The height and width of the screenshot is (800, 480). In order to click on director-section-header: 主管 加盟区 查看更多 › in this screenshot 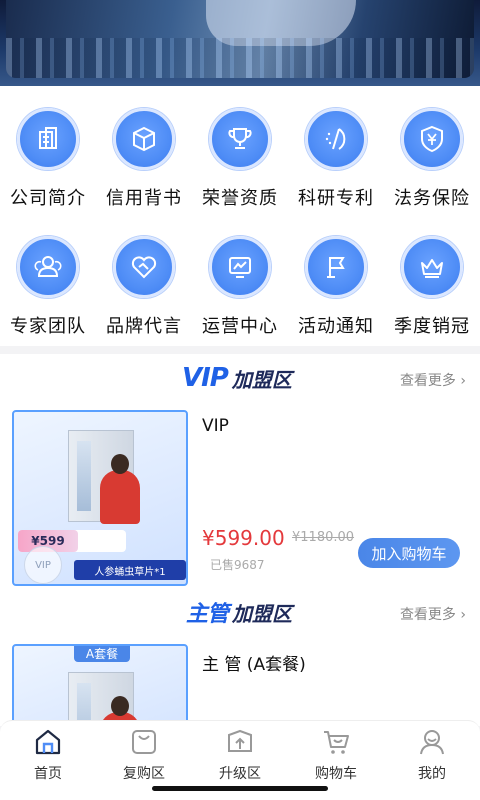, I will do `click(240, 612)`.